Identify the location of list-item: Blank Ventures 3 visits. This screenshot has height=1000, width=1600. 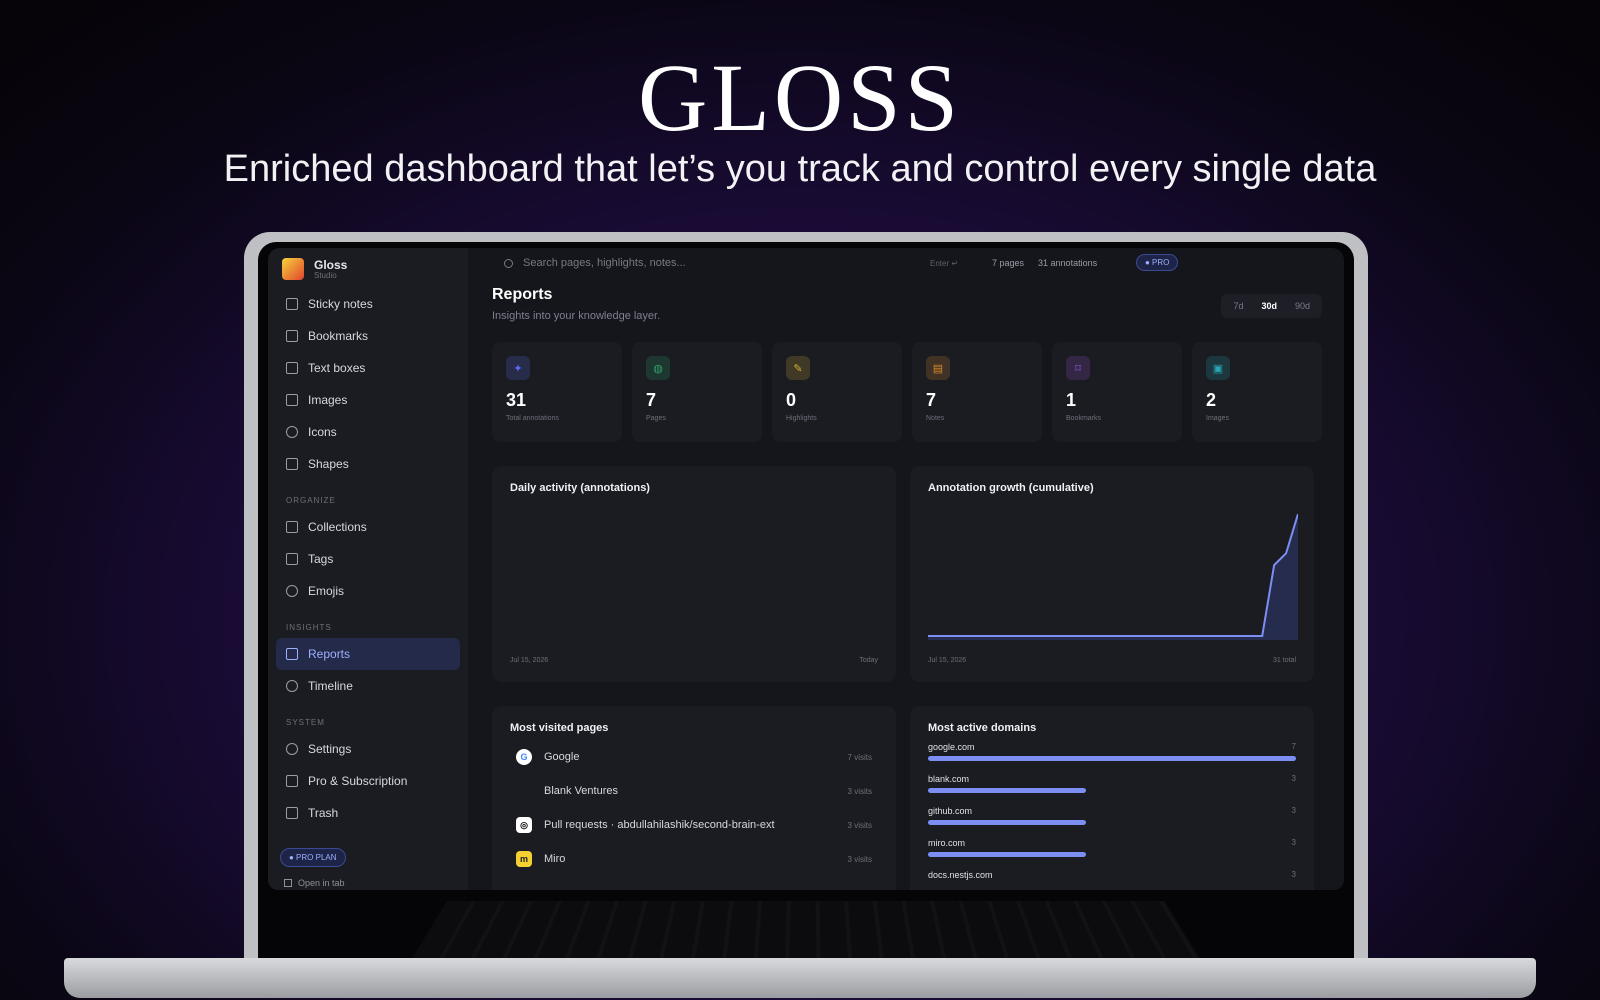
(694, 791).